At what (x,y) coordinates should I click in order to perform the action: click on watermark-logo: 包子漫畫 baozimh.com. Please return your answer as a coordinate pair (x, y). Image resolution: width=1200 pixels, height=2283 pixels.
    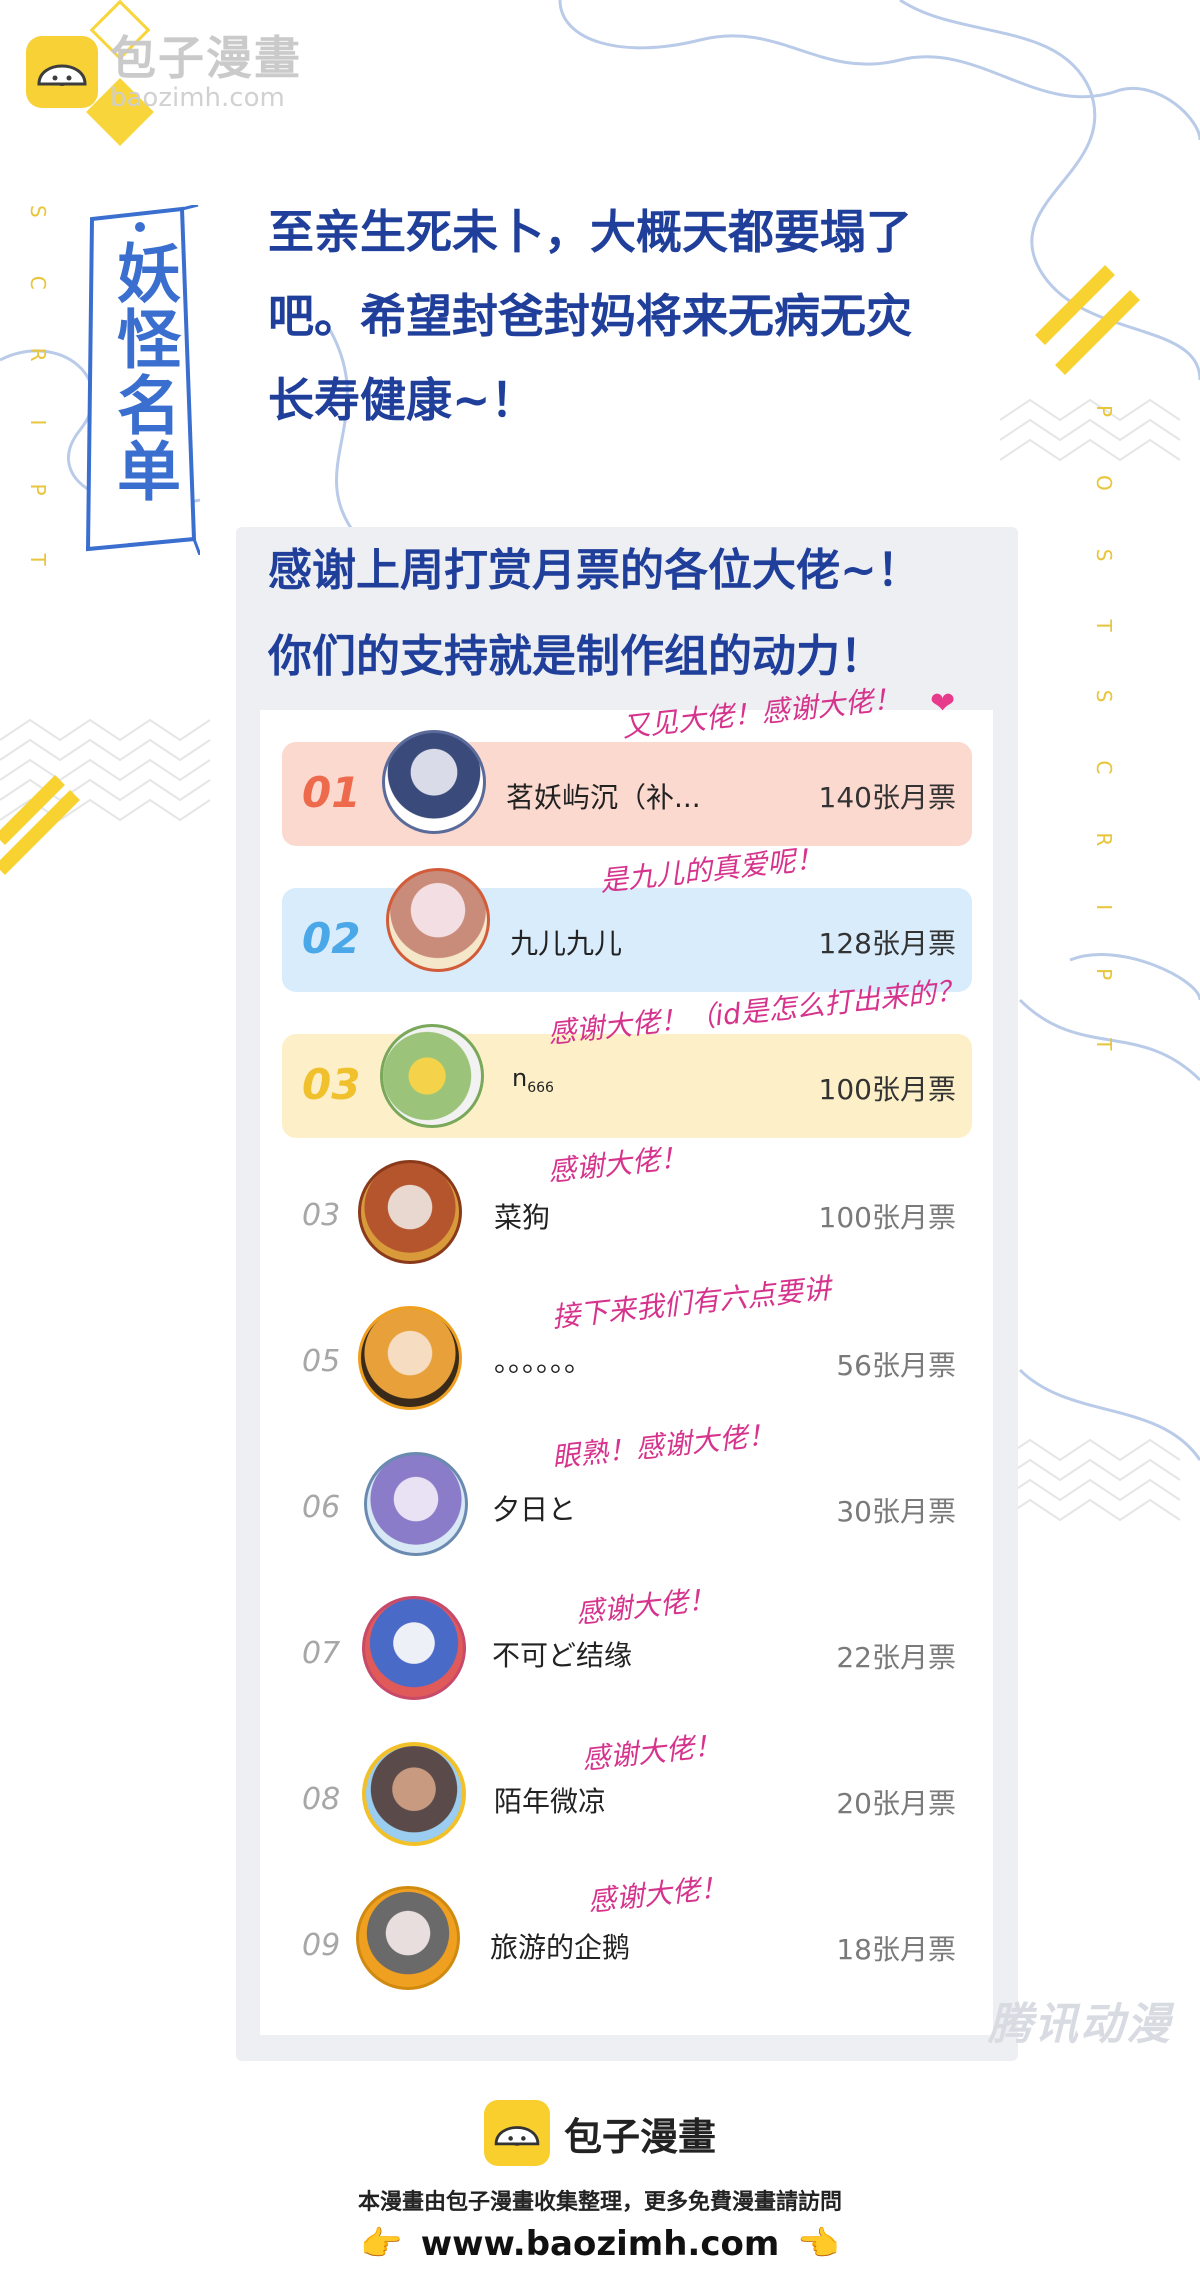
    Looking at the image, I should click on (164, 72).